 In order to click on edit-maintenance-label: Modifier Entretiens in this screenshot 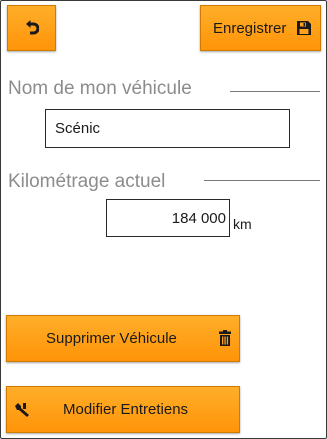, I will do `click(126, 409)`.